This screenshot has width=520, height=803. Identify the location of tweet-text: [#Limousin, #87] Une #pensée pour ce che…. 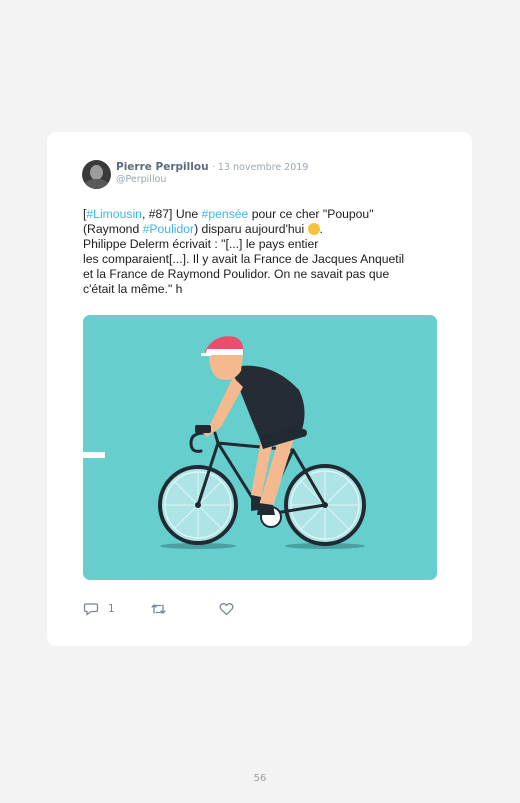
(244, 251).